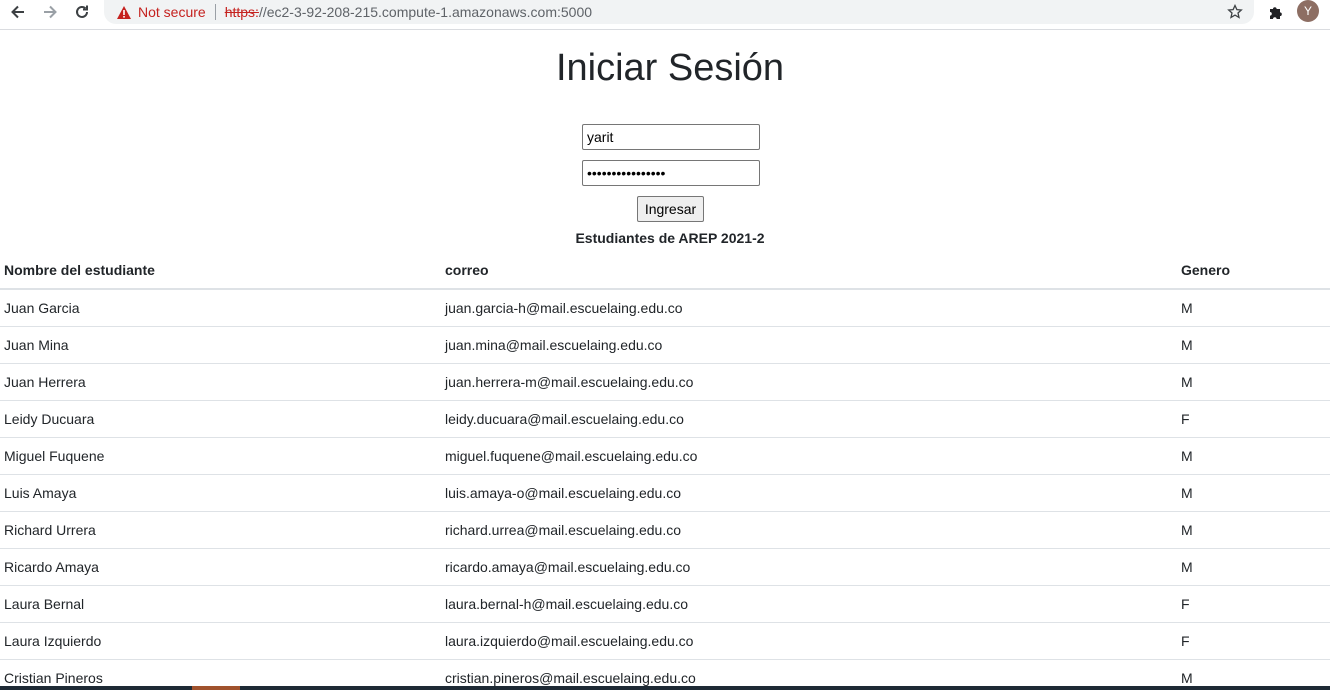  Describe the element at coordinates (215, 12) in the screenshot. I see `omnibox-divider` at that location.